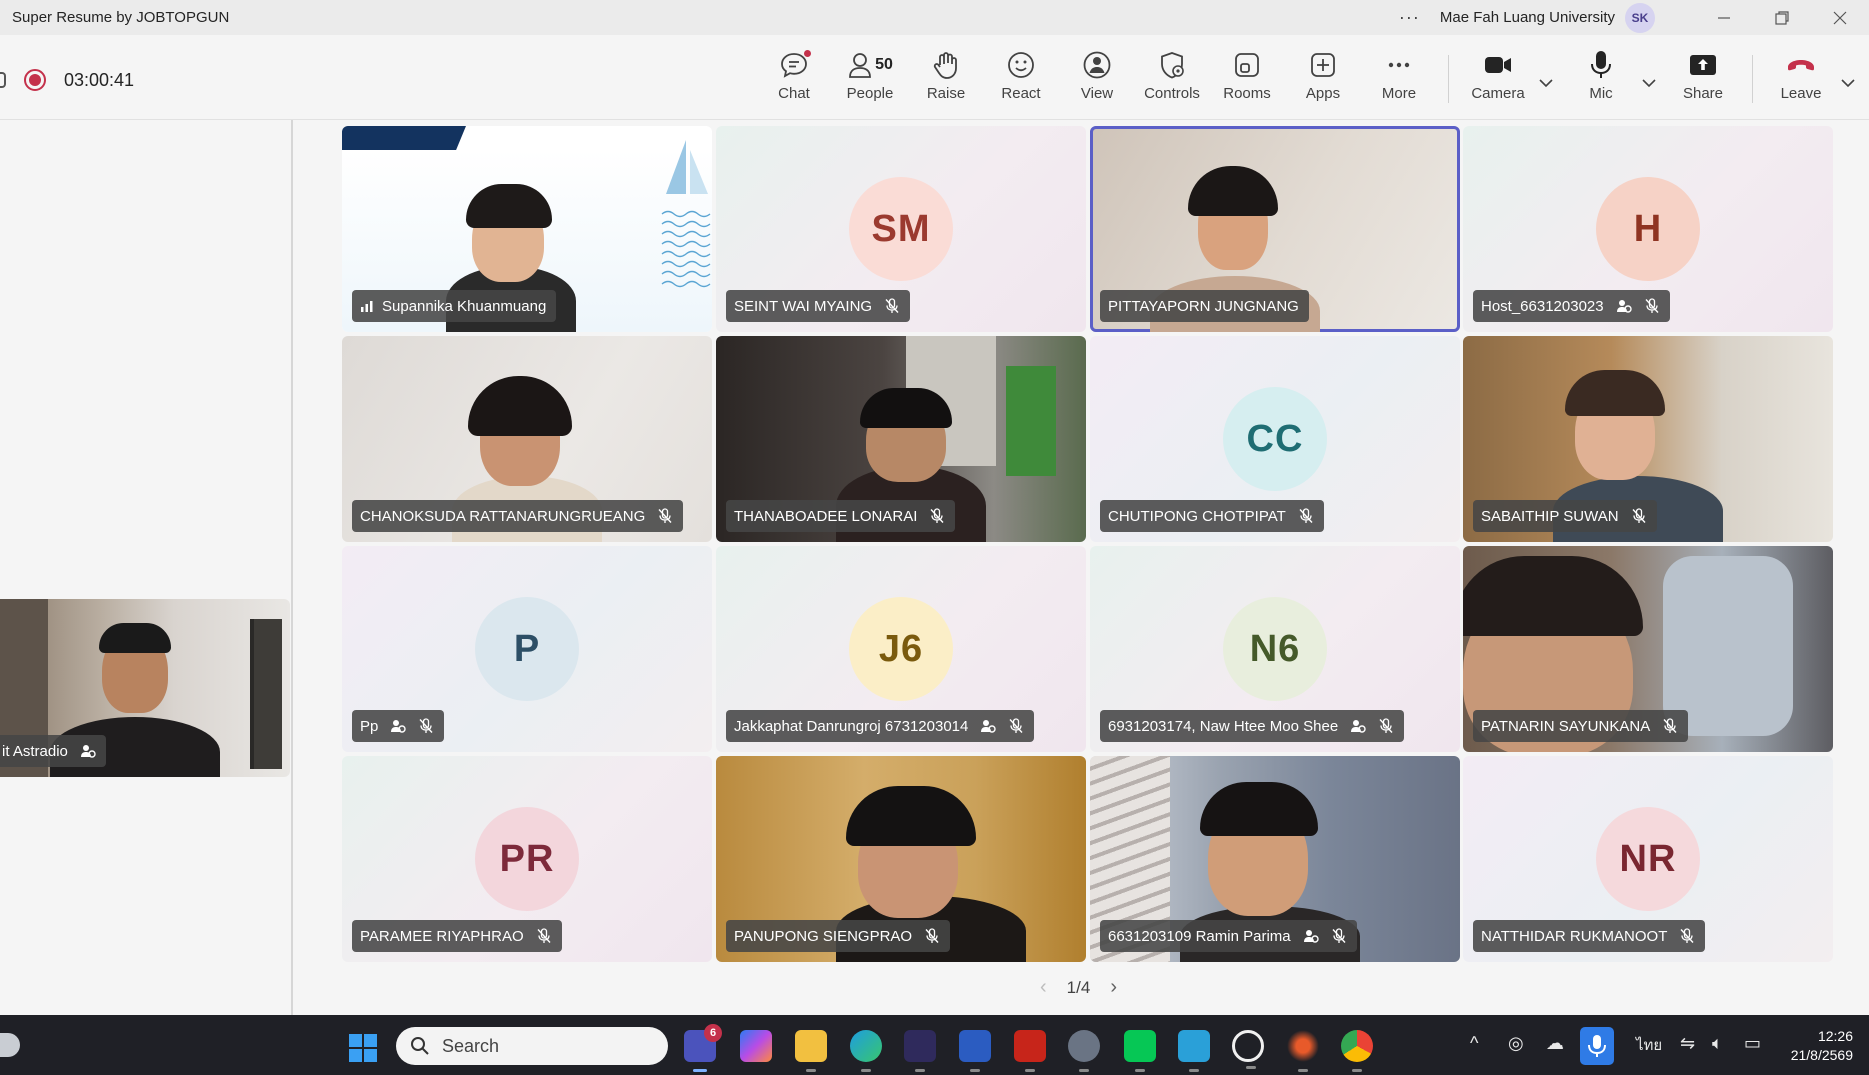 Image resolution: width=1869 pixels, height=1075 pixels. I want to click on acrobat-icon, so click(1030, 1051).